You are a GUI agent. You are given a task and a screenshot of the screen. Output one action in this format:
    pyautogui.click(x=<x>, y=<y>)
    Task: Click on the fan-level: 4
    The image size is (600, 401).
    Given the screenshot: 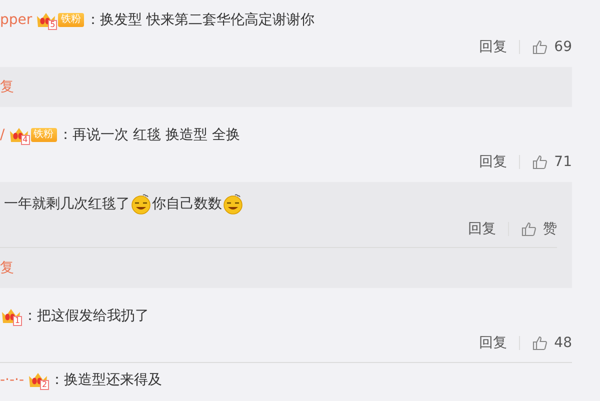 What is the action you would take?
    pyautogui.click(x=25, y=140)
    